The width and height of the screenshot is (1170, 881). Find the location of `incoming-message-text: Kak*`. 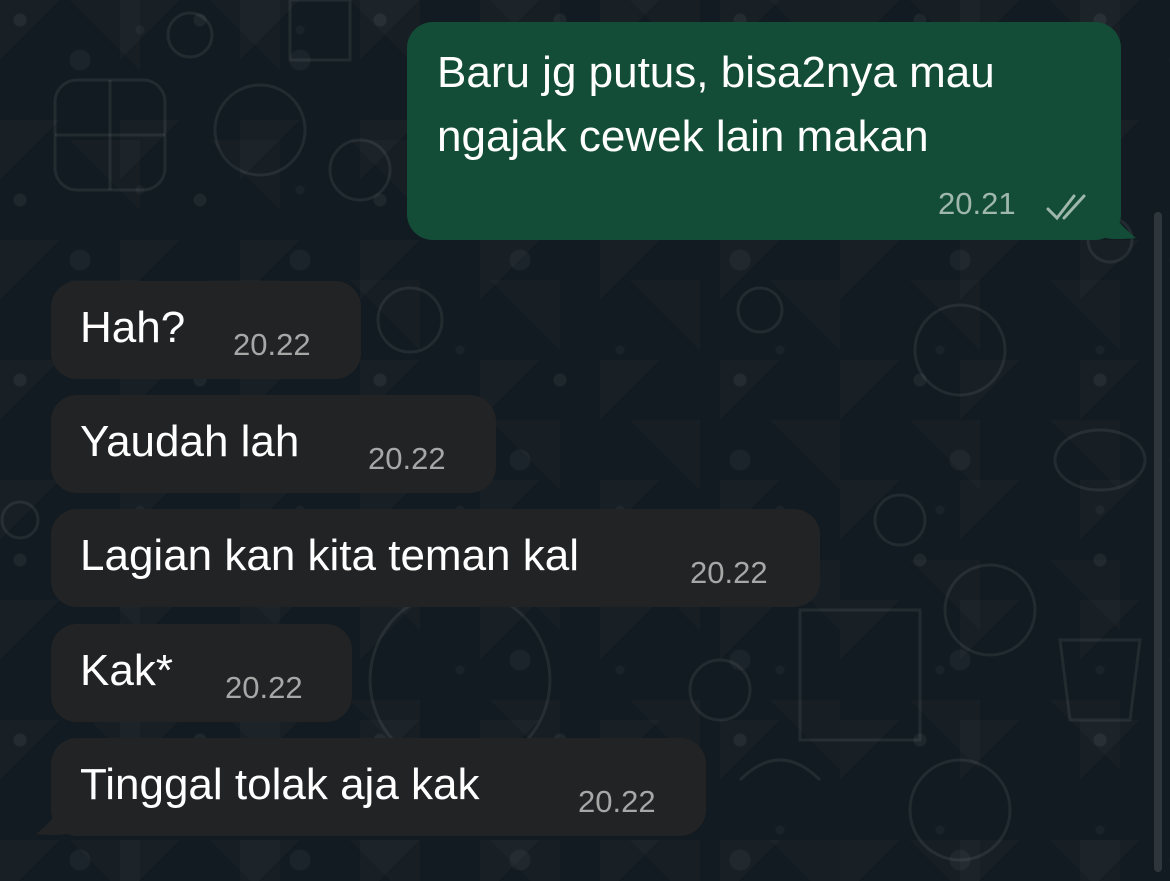

incoming-message-text: Kak* is located at coordinates (126, 670).